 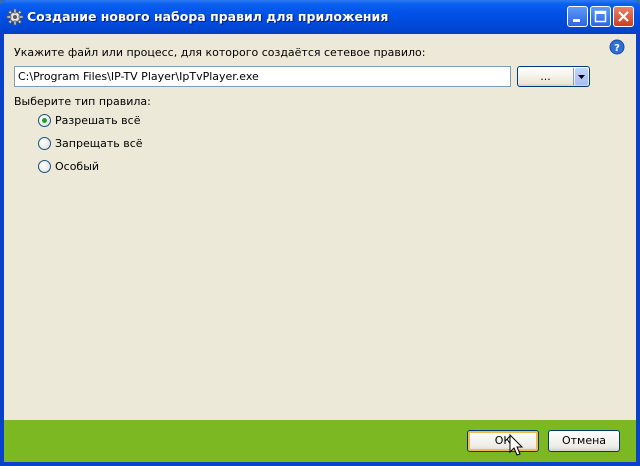 What do you see at coordinates (320, 441) in the screenshot?
I see `dialog-footer: ОК Отмена` at bounding box center [320, 441].